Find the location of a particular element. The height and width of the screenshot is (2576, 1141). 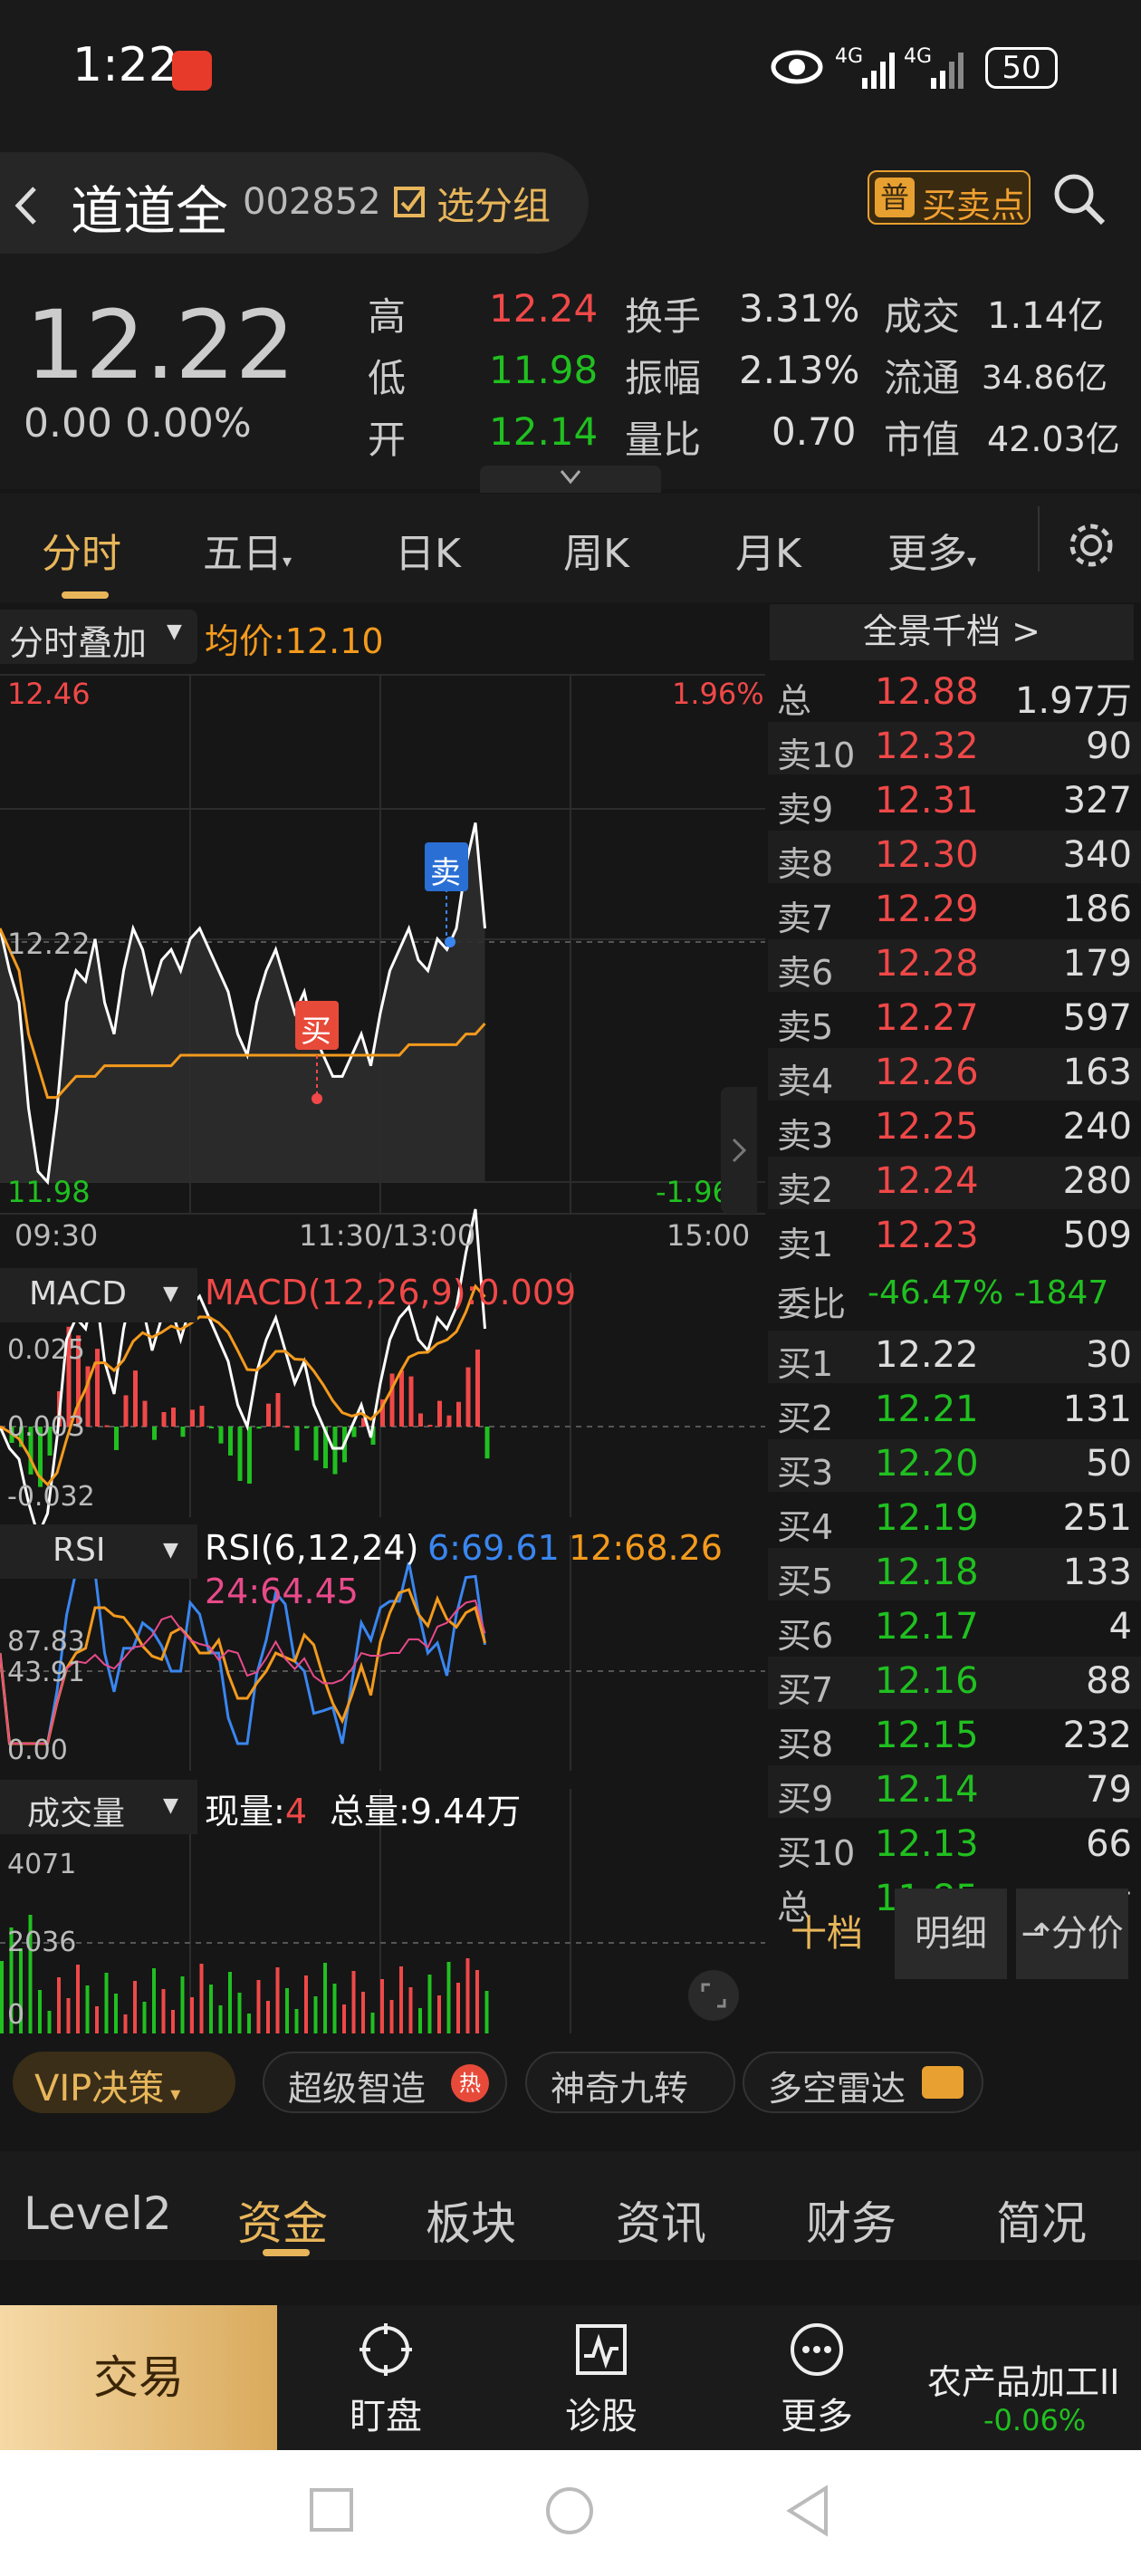

tab-news: 资讯 is located at coordinates (661, 2220).